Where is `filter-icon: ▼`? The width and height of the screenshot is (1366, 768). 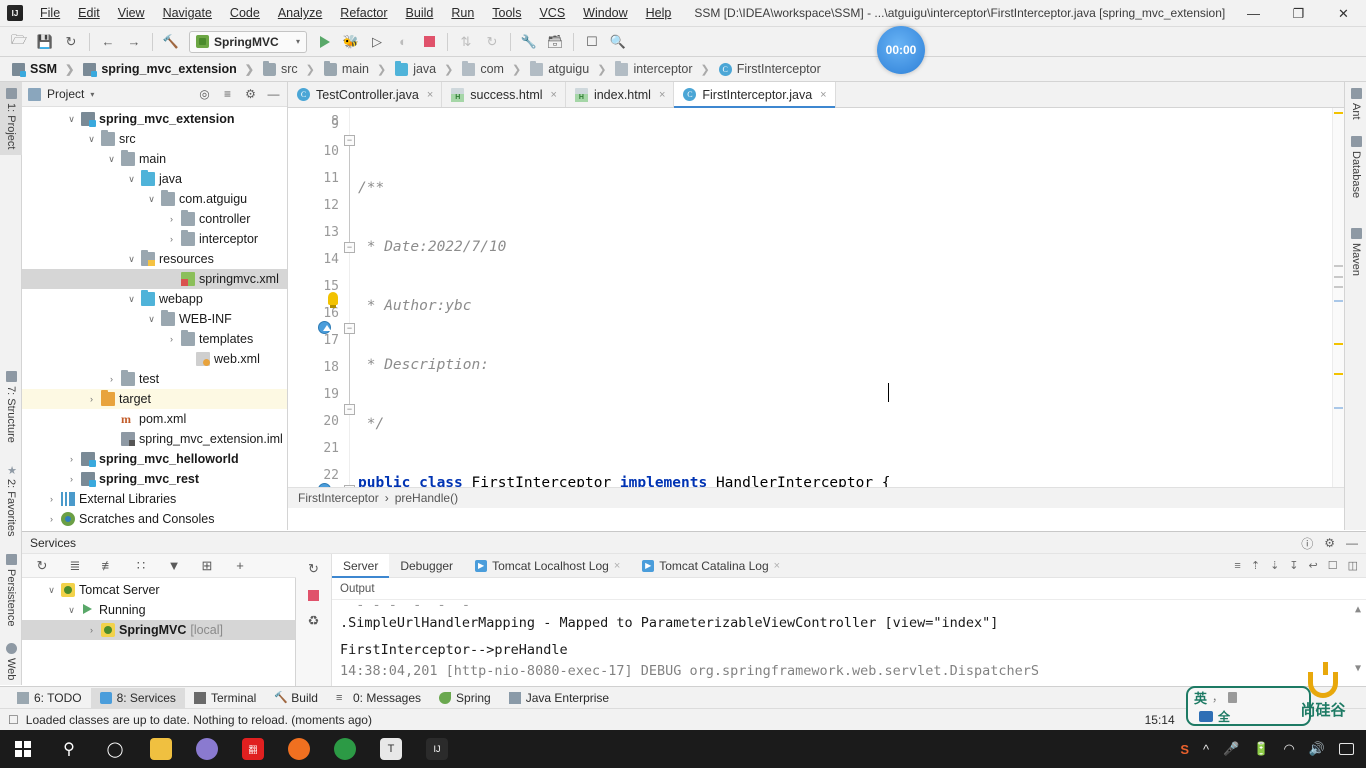 filter-icon: ▼ is located at coordinates (174, 566).